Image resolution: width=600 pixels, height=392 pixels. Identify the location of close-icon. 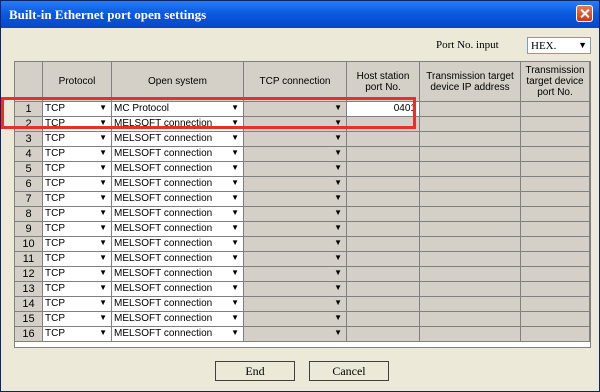
(584, 13).